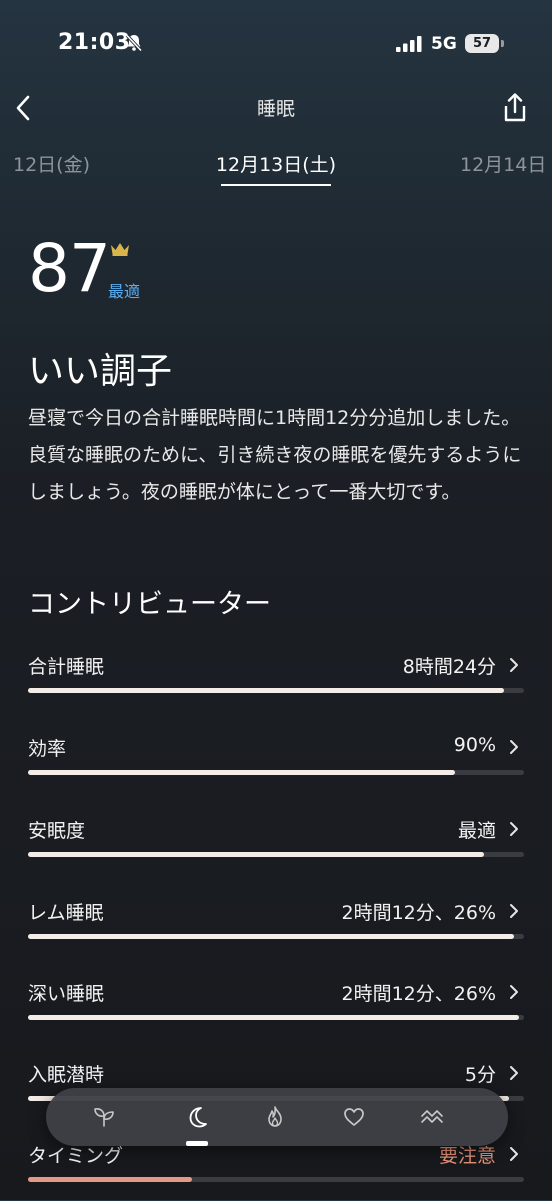  I want to click on tab-trends, so click(432, 1117).